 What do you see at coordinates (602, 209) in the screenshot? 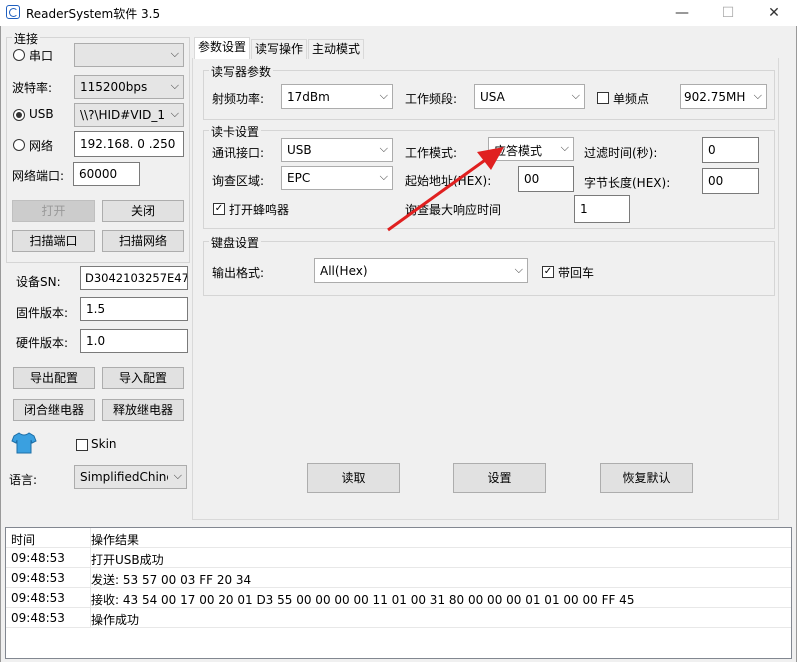
I see `max-response-input: 1` at bounding box center [602, 209].